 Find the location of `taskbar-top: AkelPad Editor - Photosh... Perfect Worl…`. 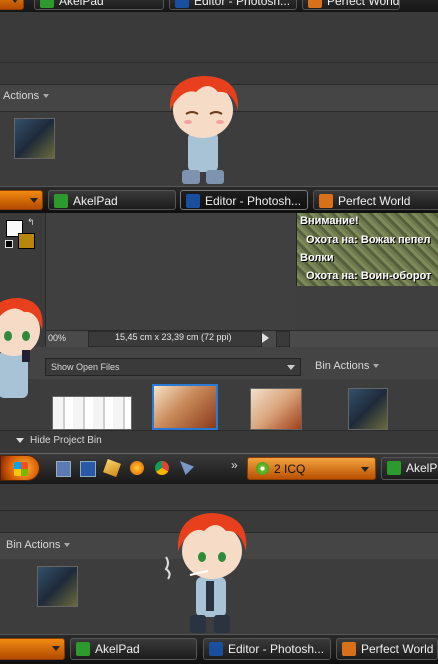

taskbar-top: AkelPad Editor - Photosh... Perfect Worl… is located at coordinates (219, 6).